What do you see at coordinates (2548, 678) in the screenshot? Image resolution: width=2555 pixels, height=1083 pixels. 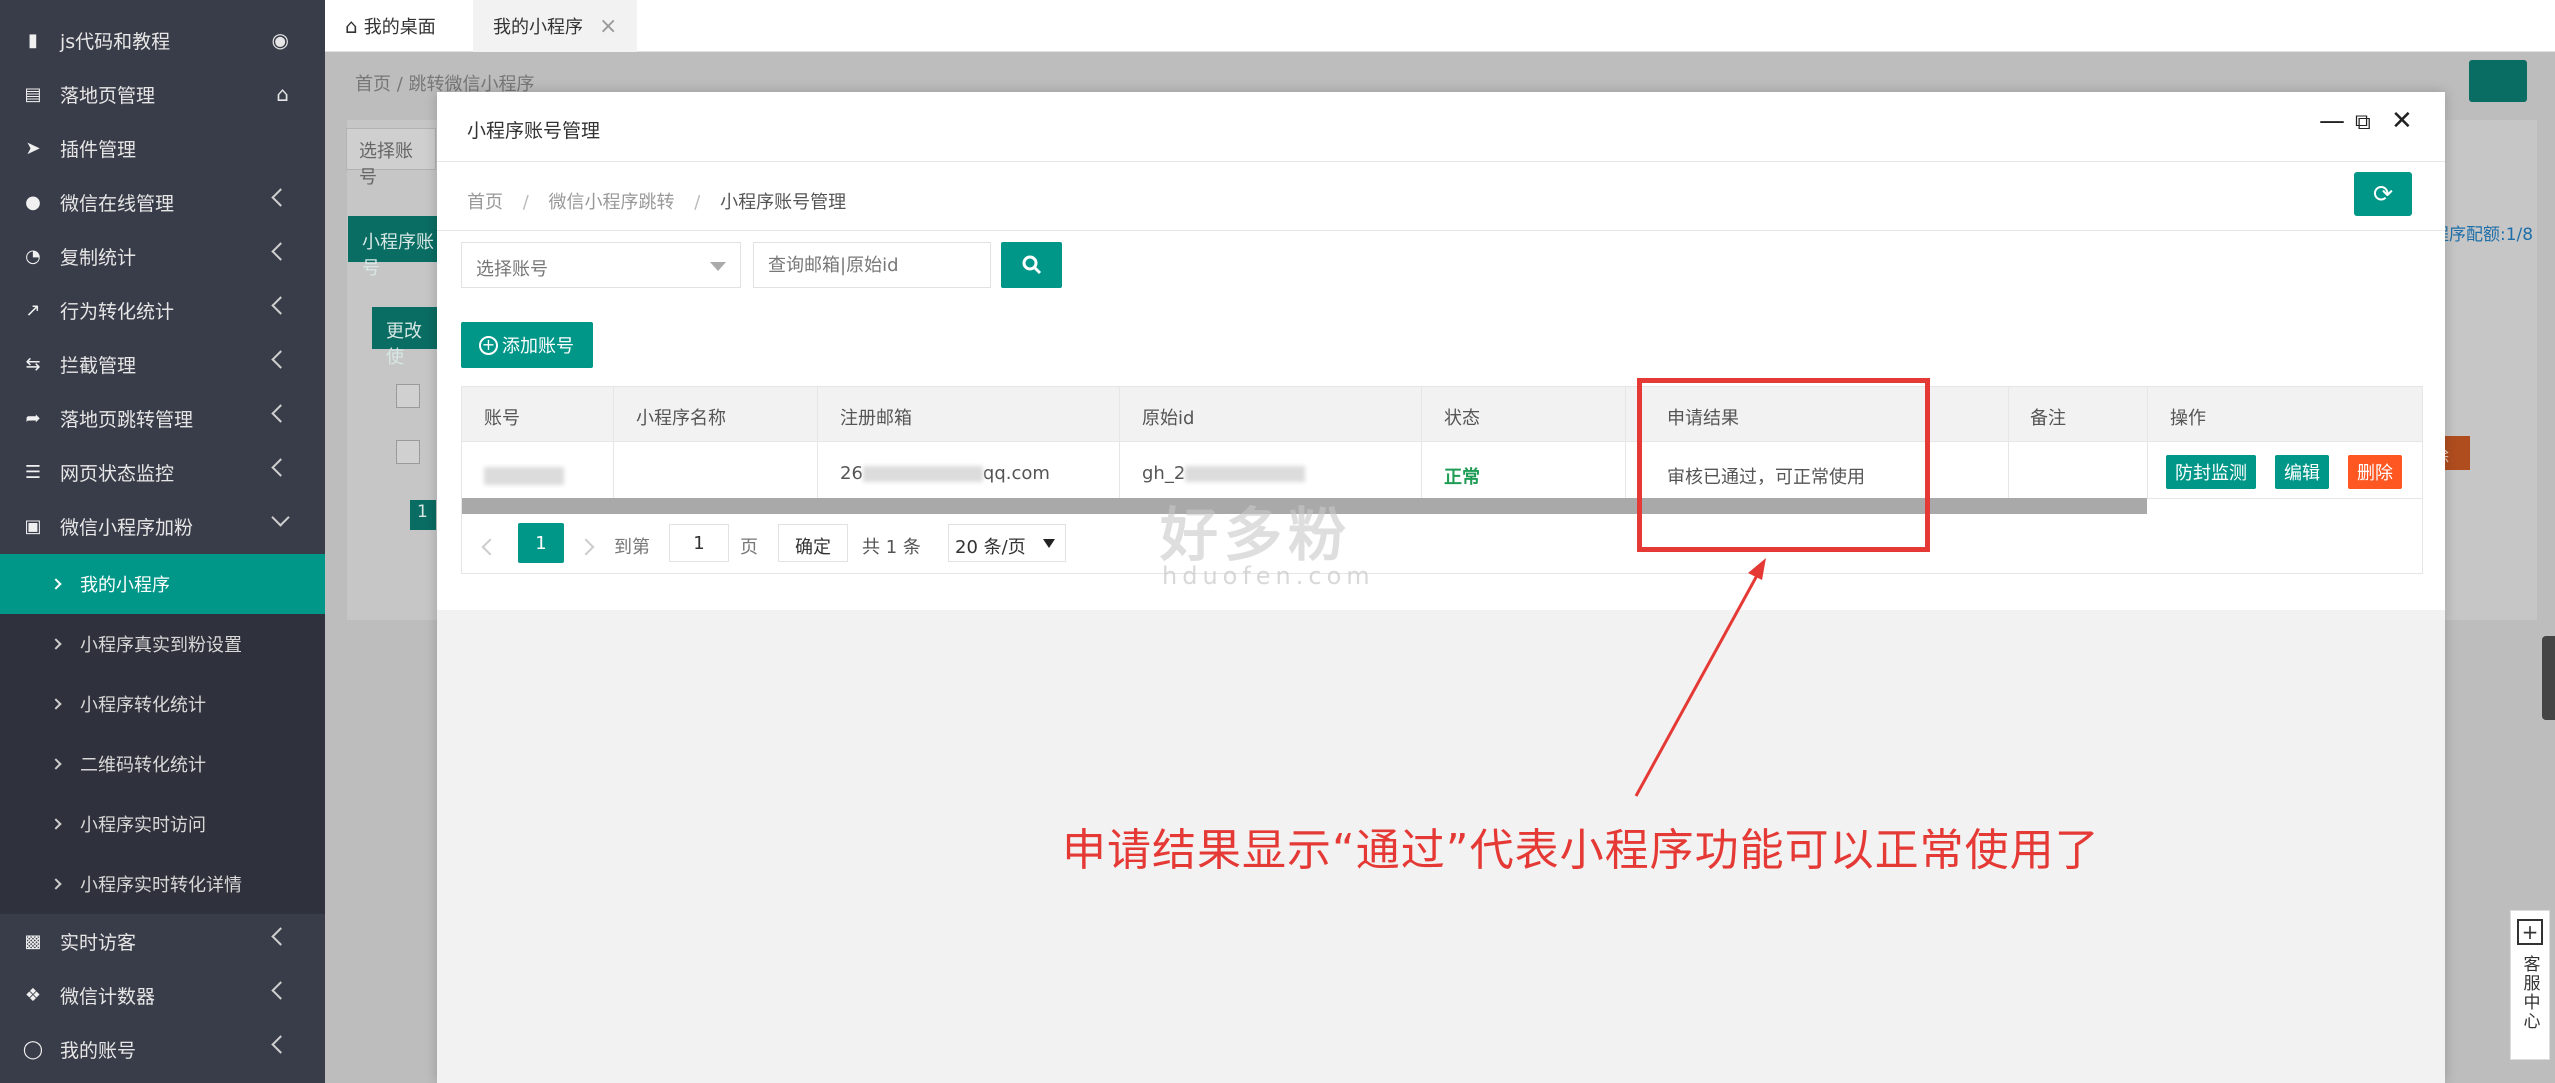 I see `side-meter` at bounding box center [2548, 678].